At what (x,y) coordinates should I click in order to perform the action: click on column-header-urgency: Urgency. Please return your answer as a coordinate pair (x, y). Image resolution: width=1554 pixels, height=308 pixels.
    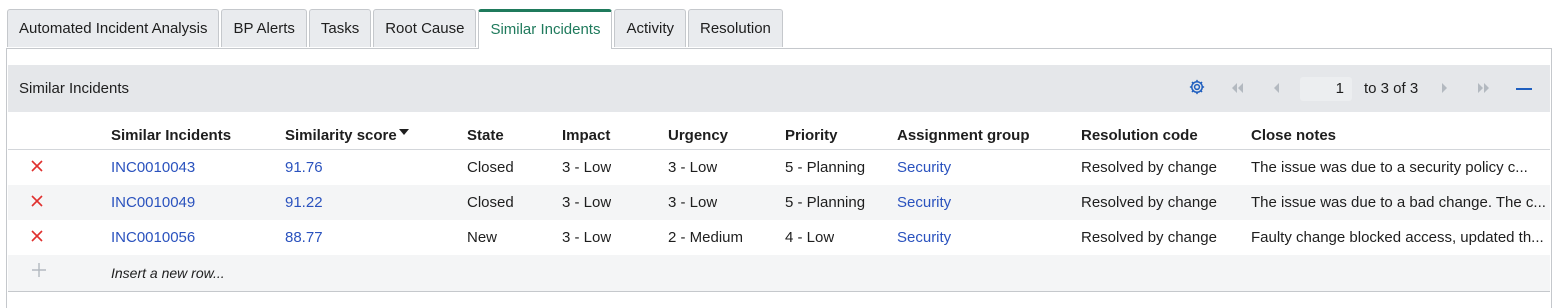
    Looking at the image, I should click on (698, 135).